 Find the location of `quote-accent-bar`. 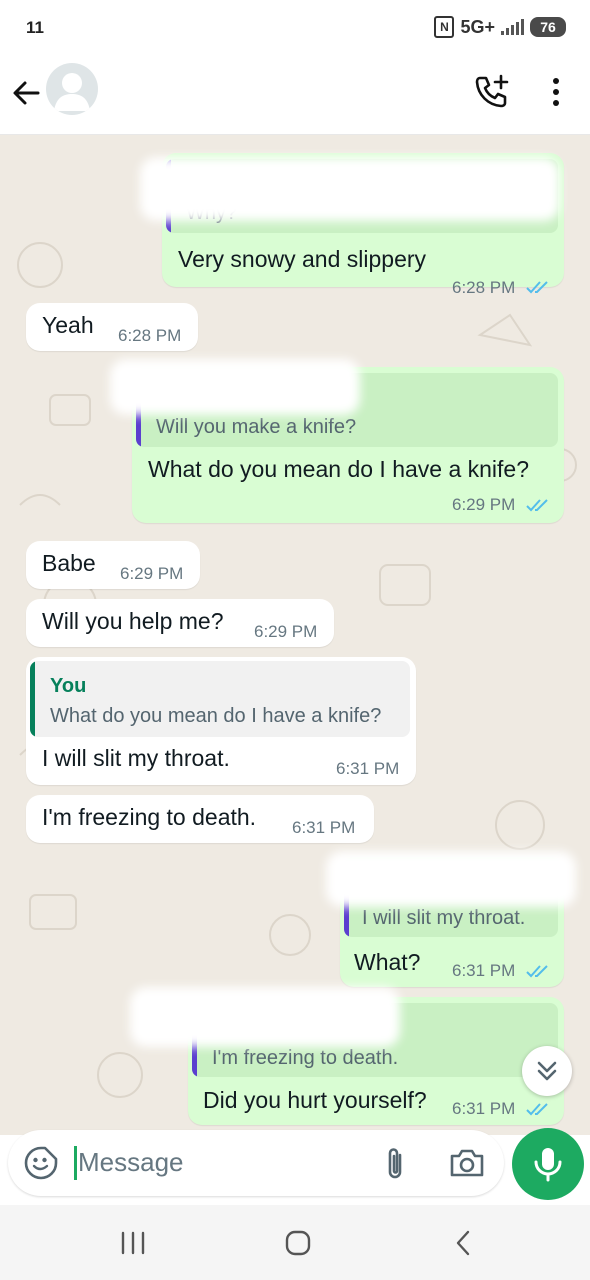

quote-accent-bar is located at coordinates (32, 699).